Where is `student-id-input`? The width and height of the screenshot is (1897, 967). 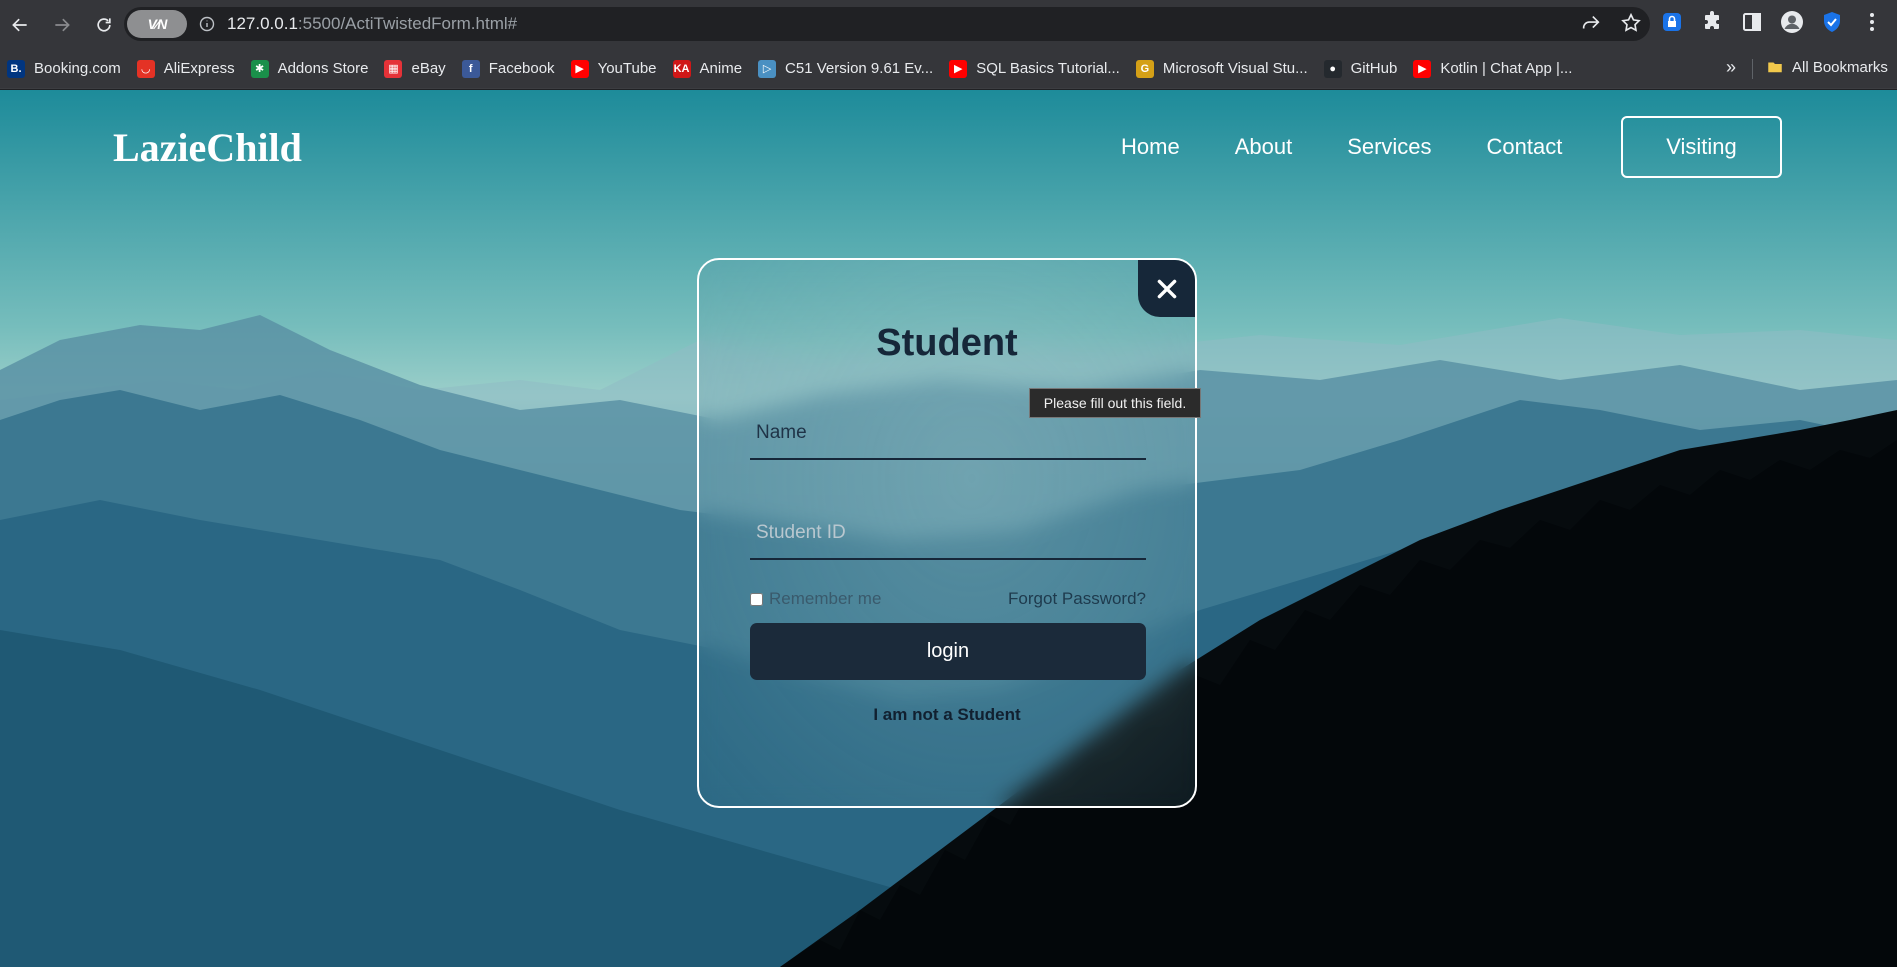 student-id-input is located at coordinates (948, 533).